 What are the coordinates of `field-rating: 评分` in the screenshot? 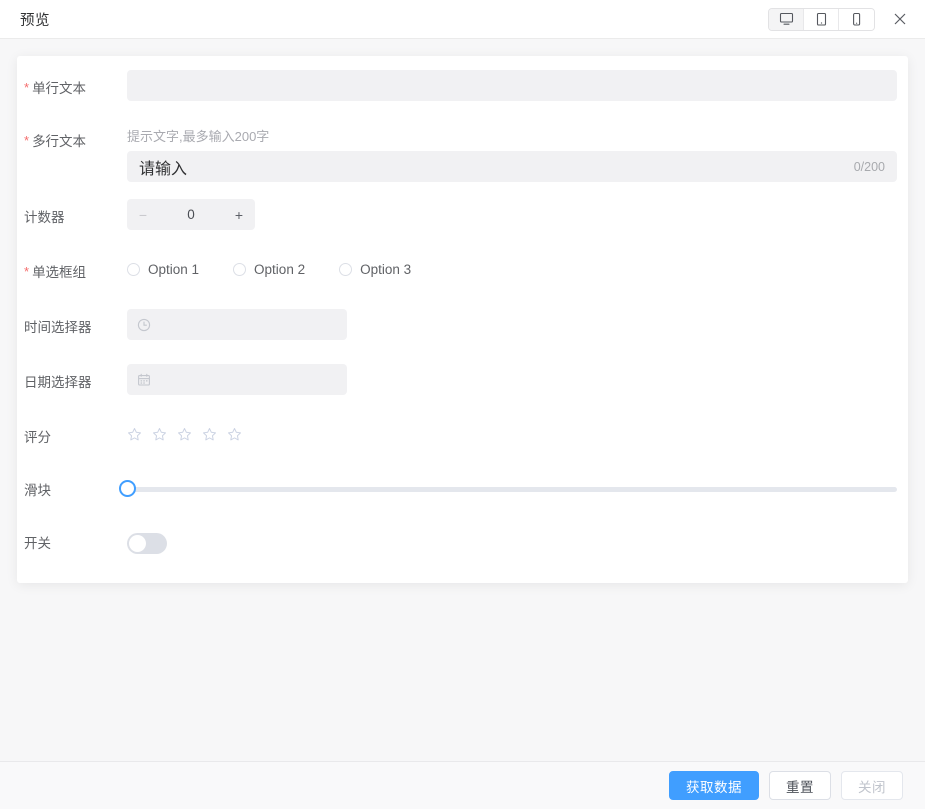 It's located at (462, 438).